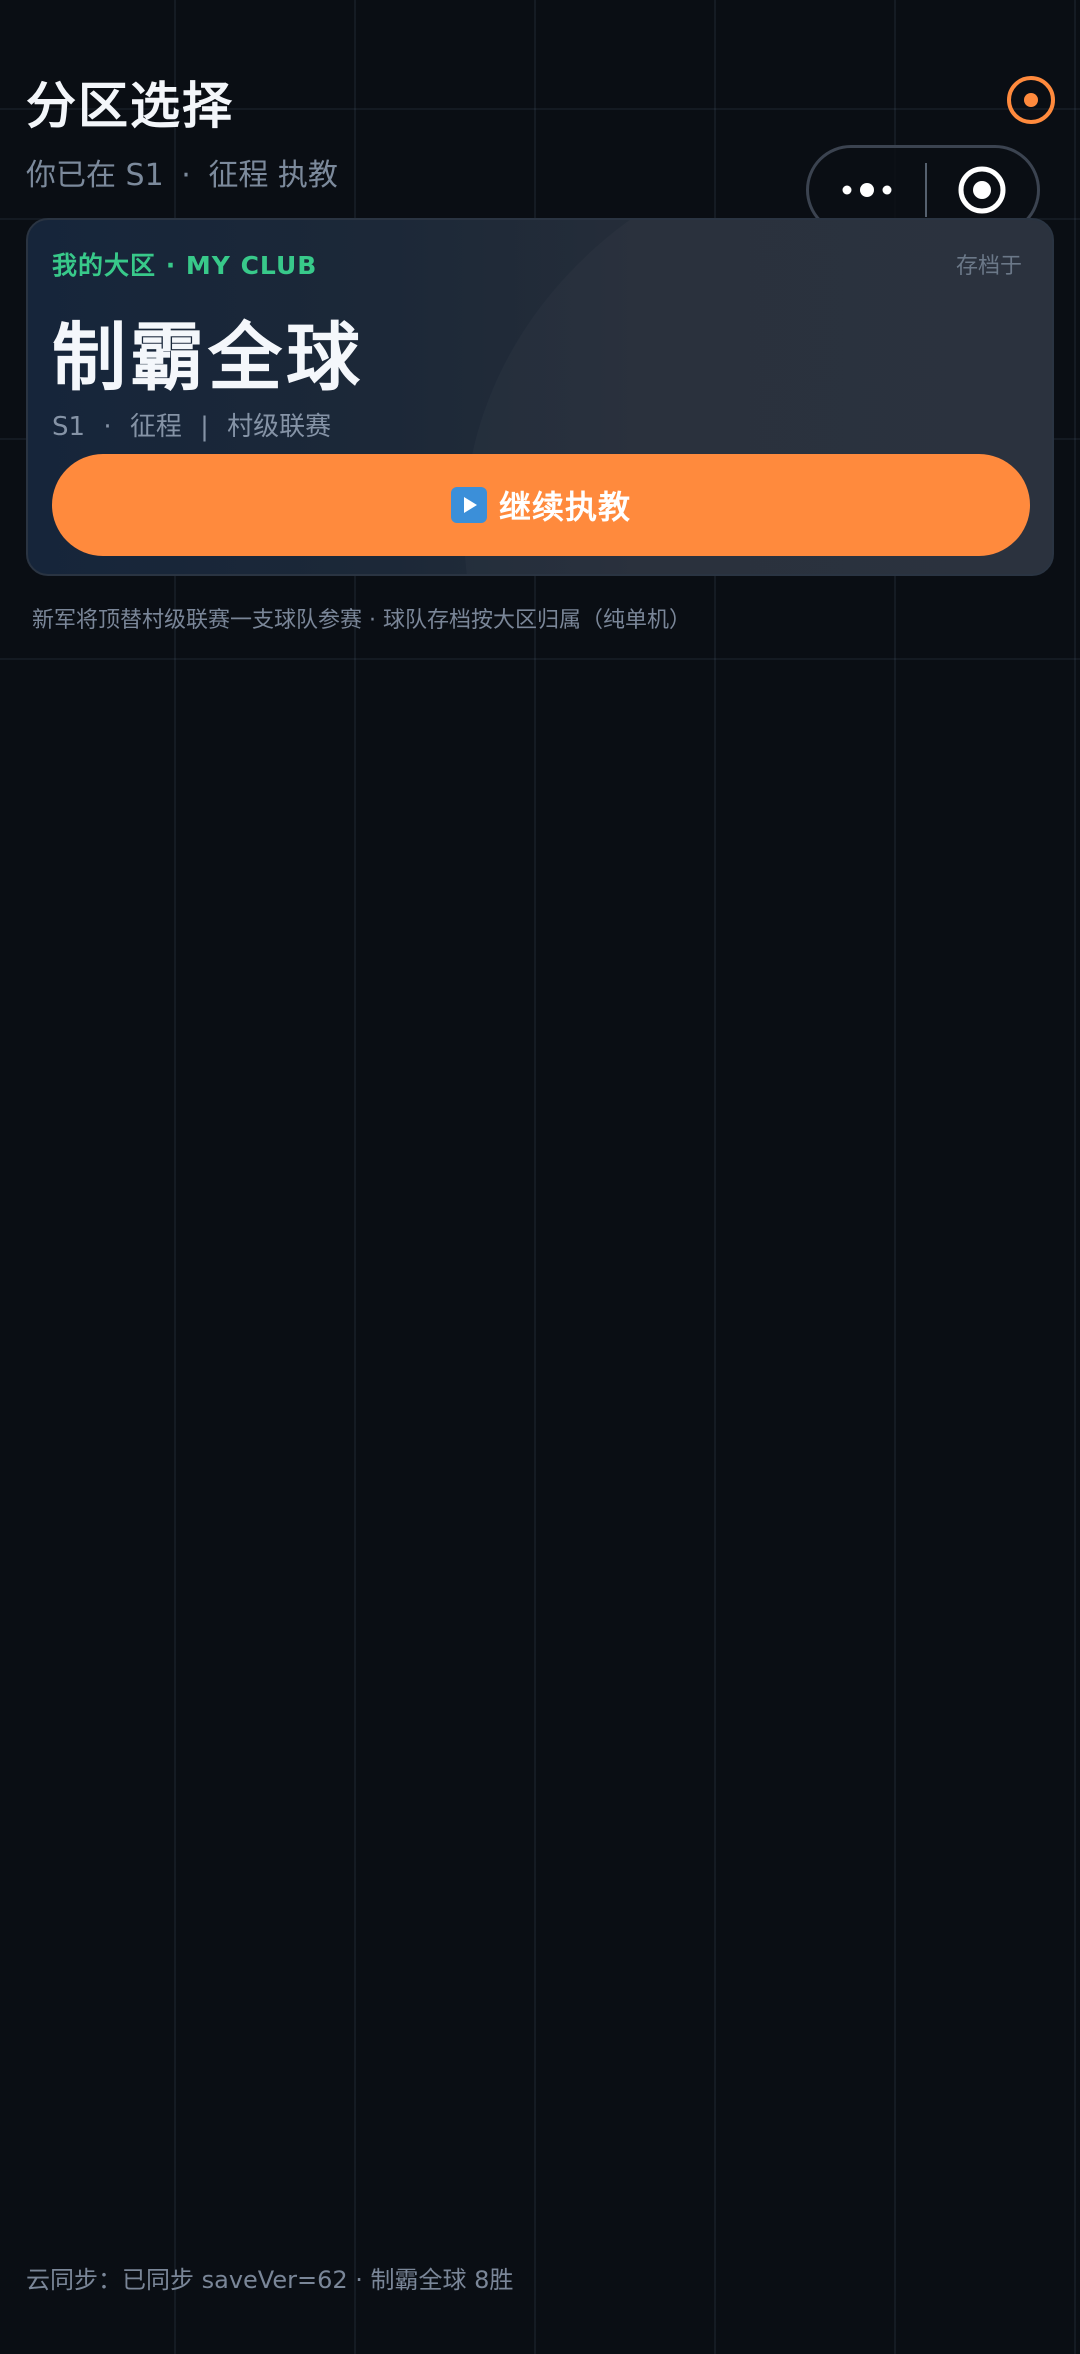 Image resolution: width=1080 pixels, height=2354 pixels. What do you see at coordinates (144, 175) in the screenshot?
I see `subtitle-season: S1` at bounding box center [144, 175].